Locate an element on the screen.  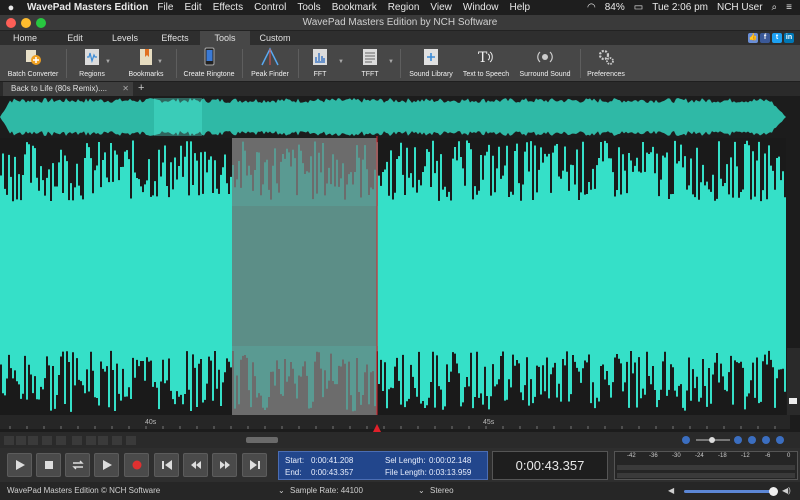
go-to-end-button is located at coordinates (254, 465).